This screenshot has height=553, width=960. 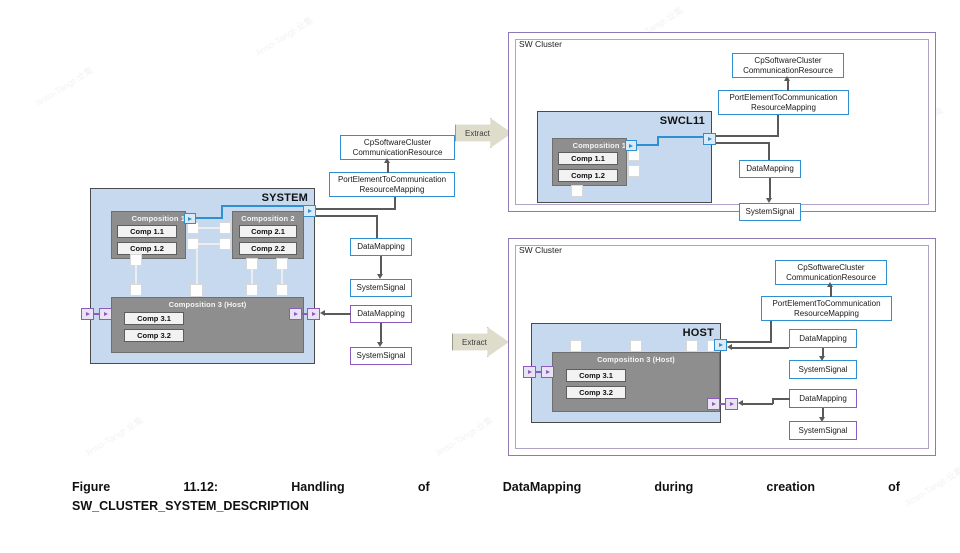 I want to click on caption-word: 11.12:, so click(x=201, y=487).